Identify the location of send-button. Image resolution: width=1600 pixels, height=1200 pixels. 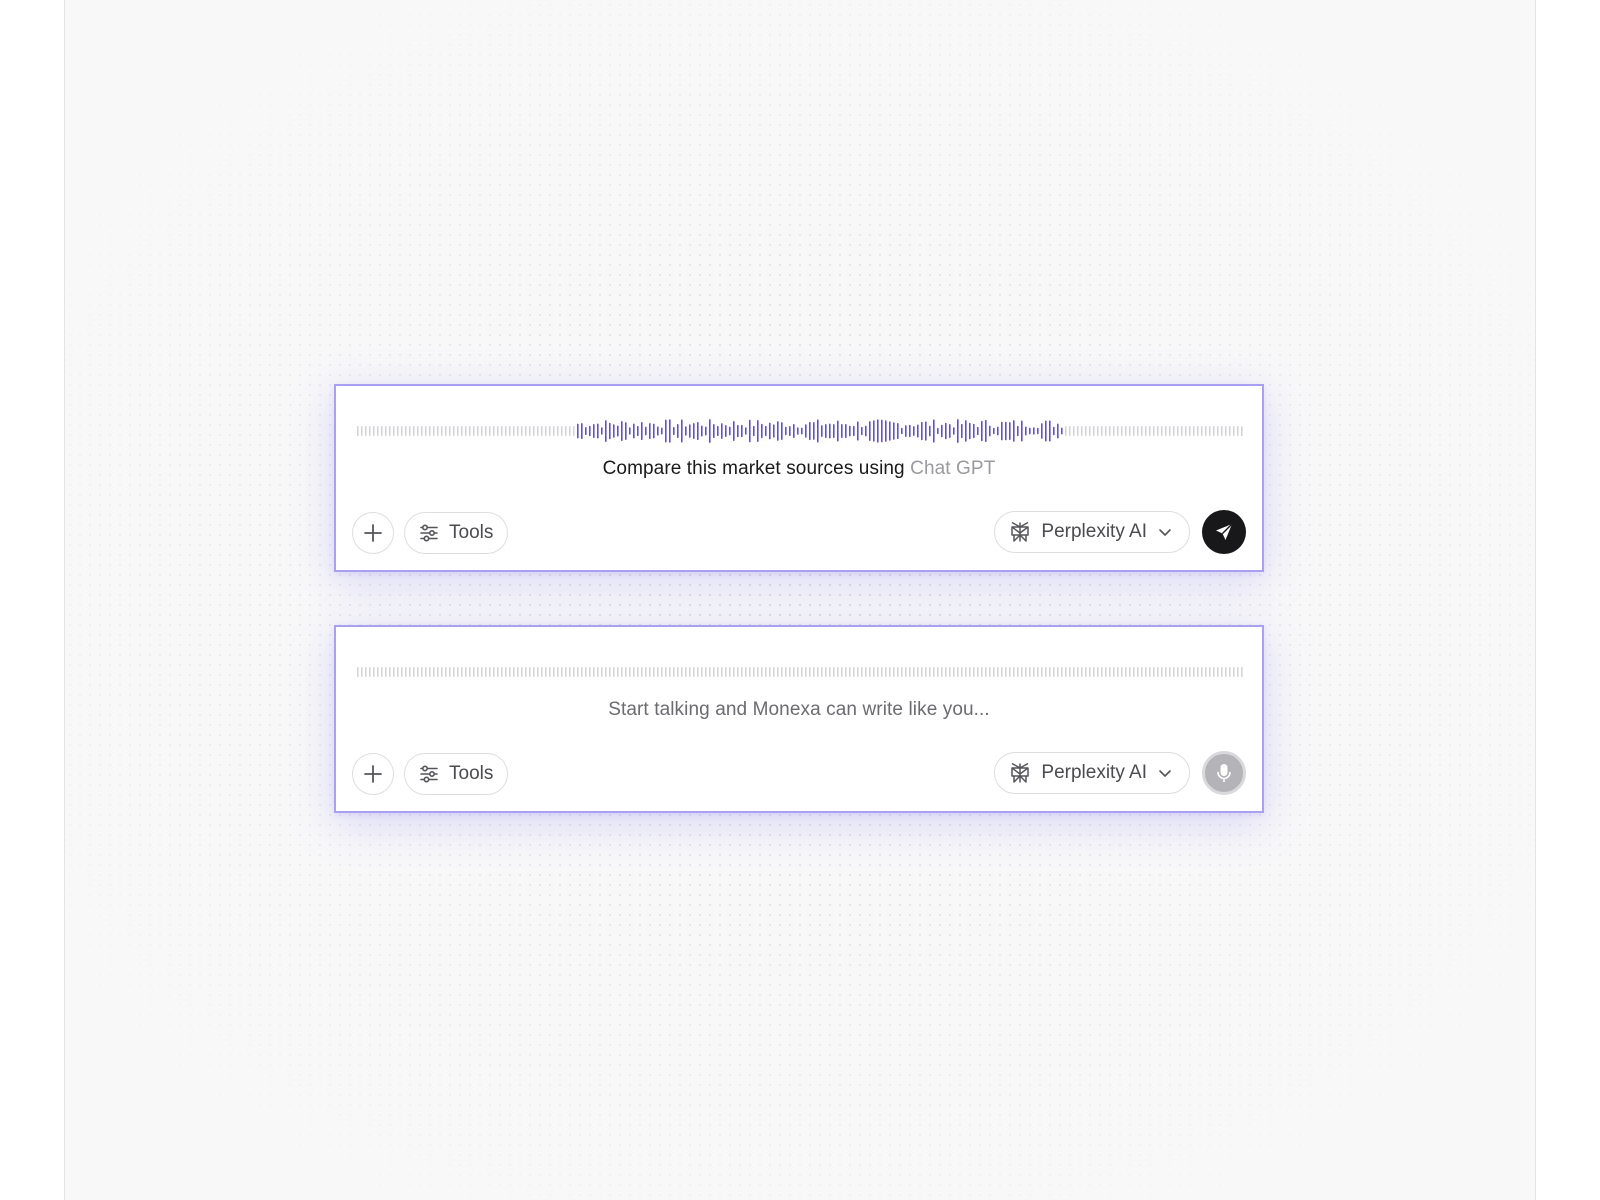
(1224, 532).